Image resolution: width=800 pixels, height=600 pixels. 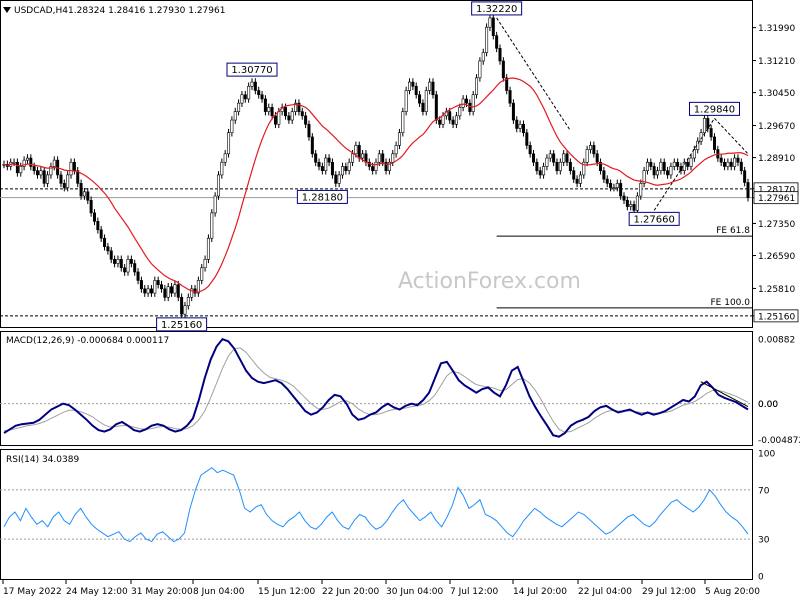 I want to click on price-tick-label: 1.31210, so click(x=776, y=62).